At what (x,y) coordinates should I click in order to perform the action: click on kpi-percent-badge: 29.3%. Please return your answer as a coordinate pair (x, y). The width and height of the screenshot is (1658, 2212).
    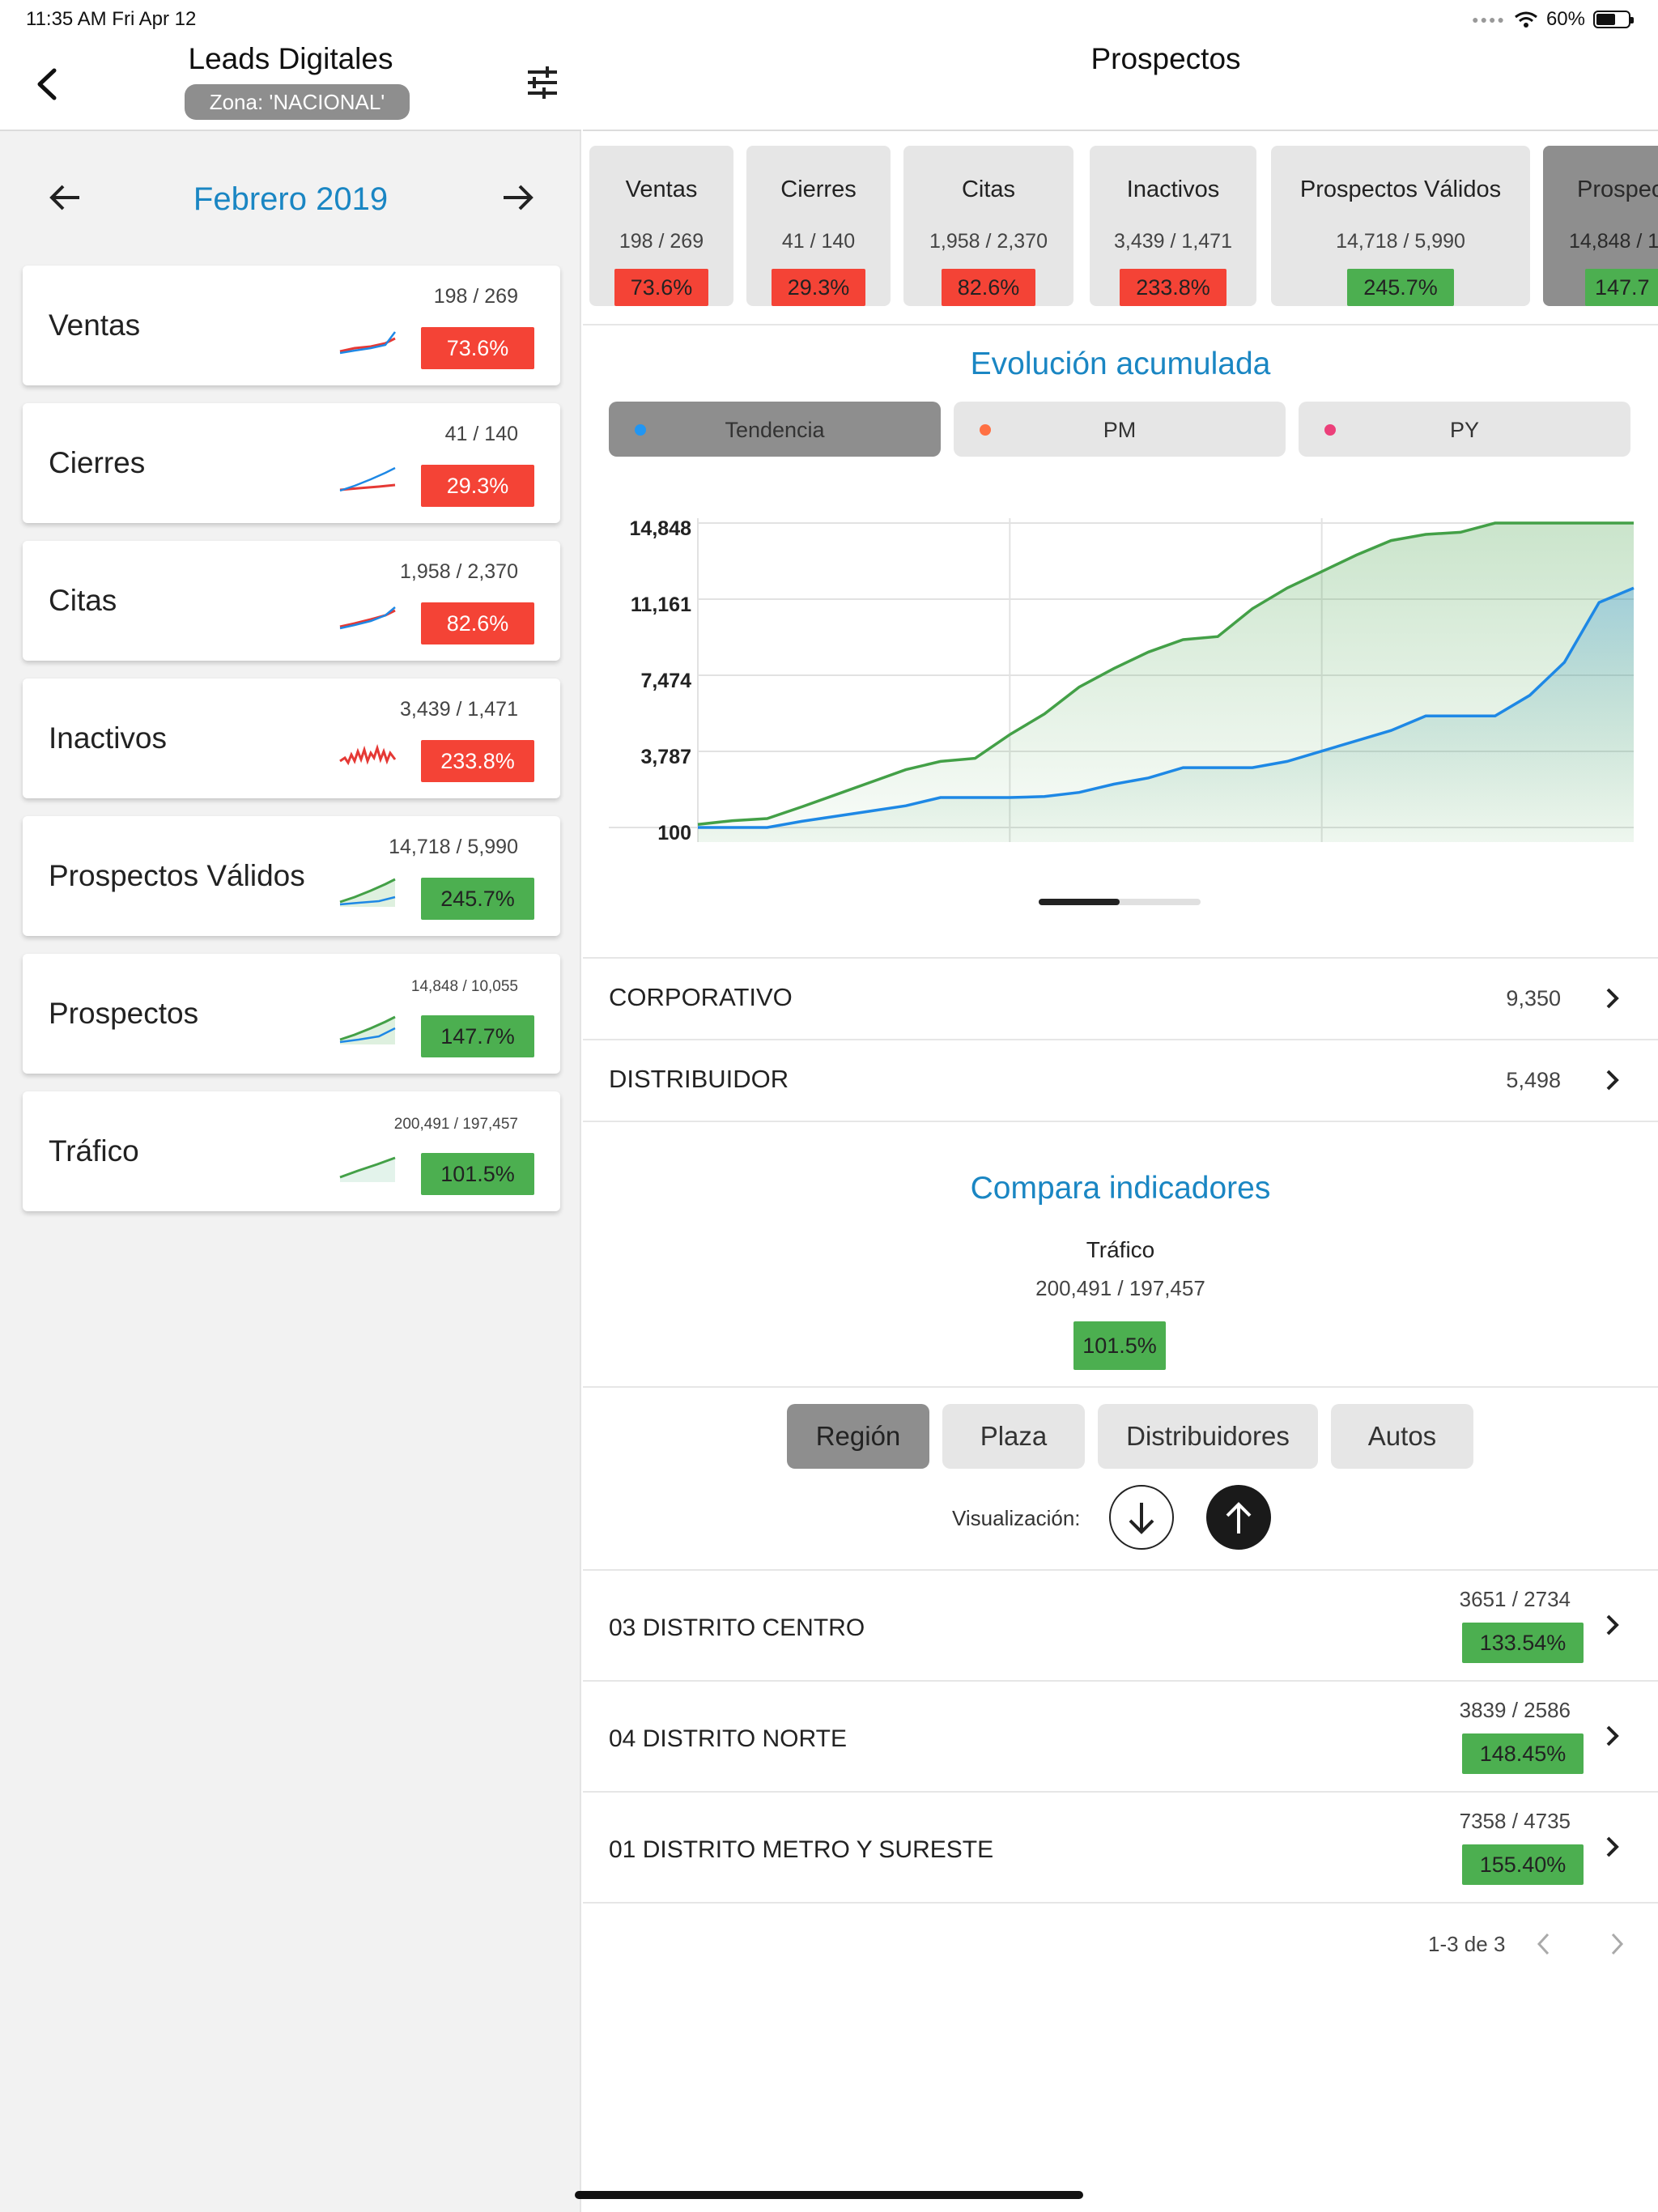
    Looking at the image, I should click on (818, 288).